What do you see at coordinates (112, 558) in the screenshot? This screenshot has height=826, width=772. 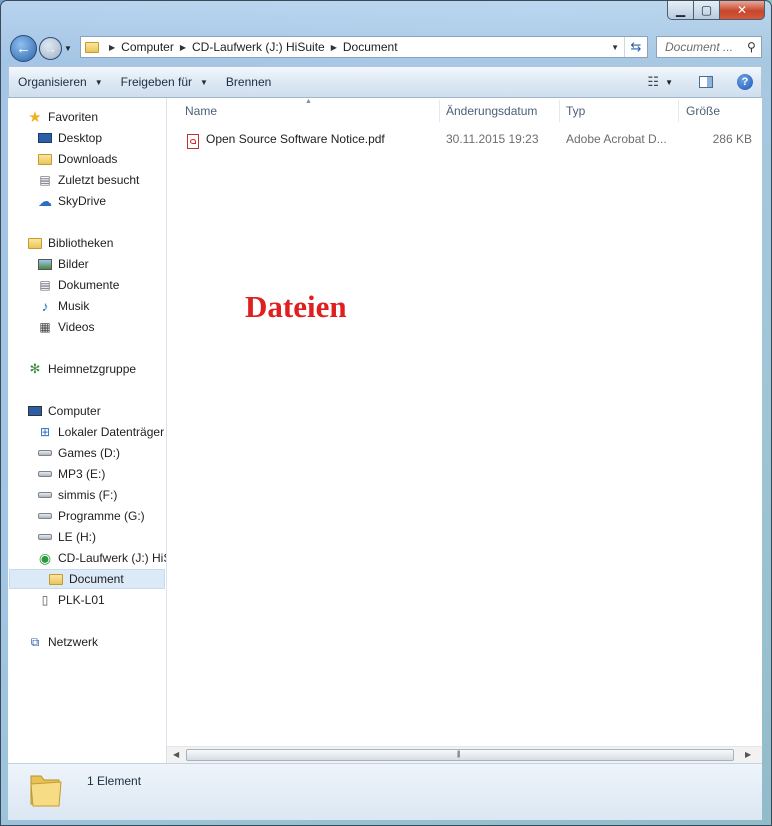 I see `nav-label: CD-Laufwerk (J:) HiSuite` at bounding box center [112, 558].